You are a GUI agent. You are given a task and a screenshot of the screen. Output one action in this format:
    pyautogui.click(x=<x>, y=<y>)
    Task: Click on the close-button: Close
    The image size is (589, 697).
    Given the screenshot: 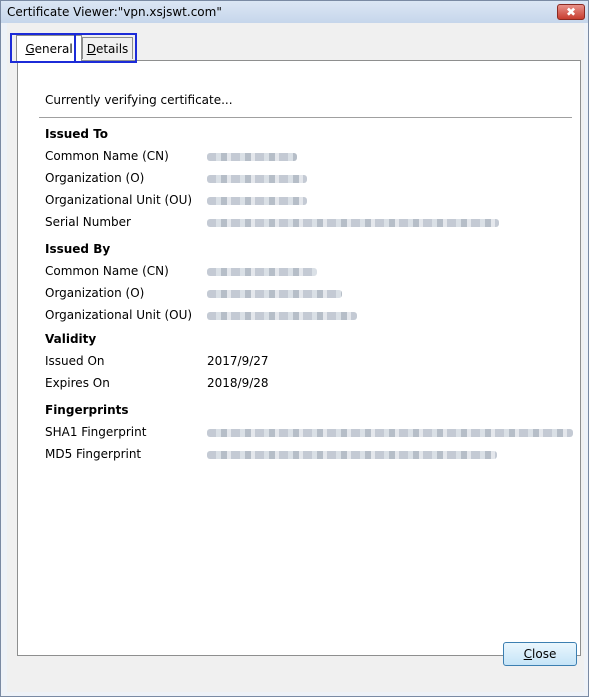 What is the action you would take?
    pyautogui.click(x=540, y=654)
    